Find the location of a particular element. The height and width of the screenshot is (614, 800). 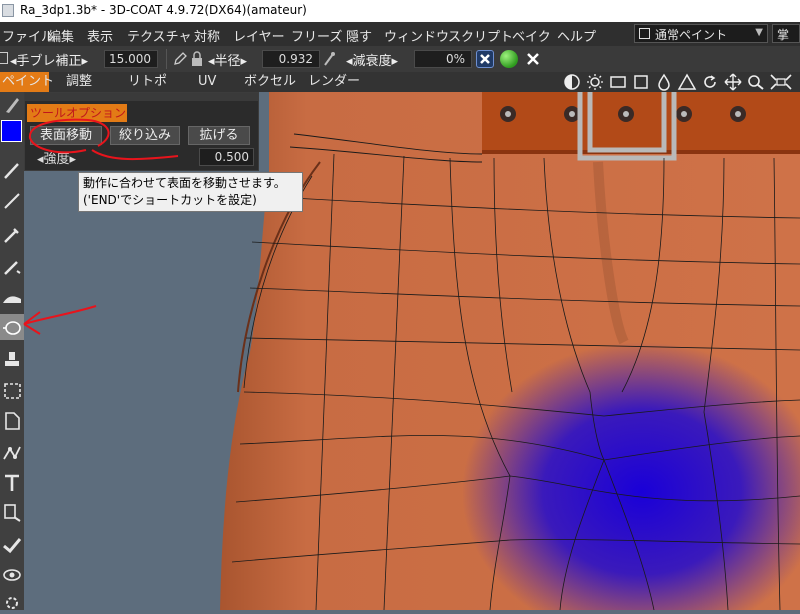

check-icon is located at coordinates (12, 546).